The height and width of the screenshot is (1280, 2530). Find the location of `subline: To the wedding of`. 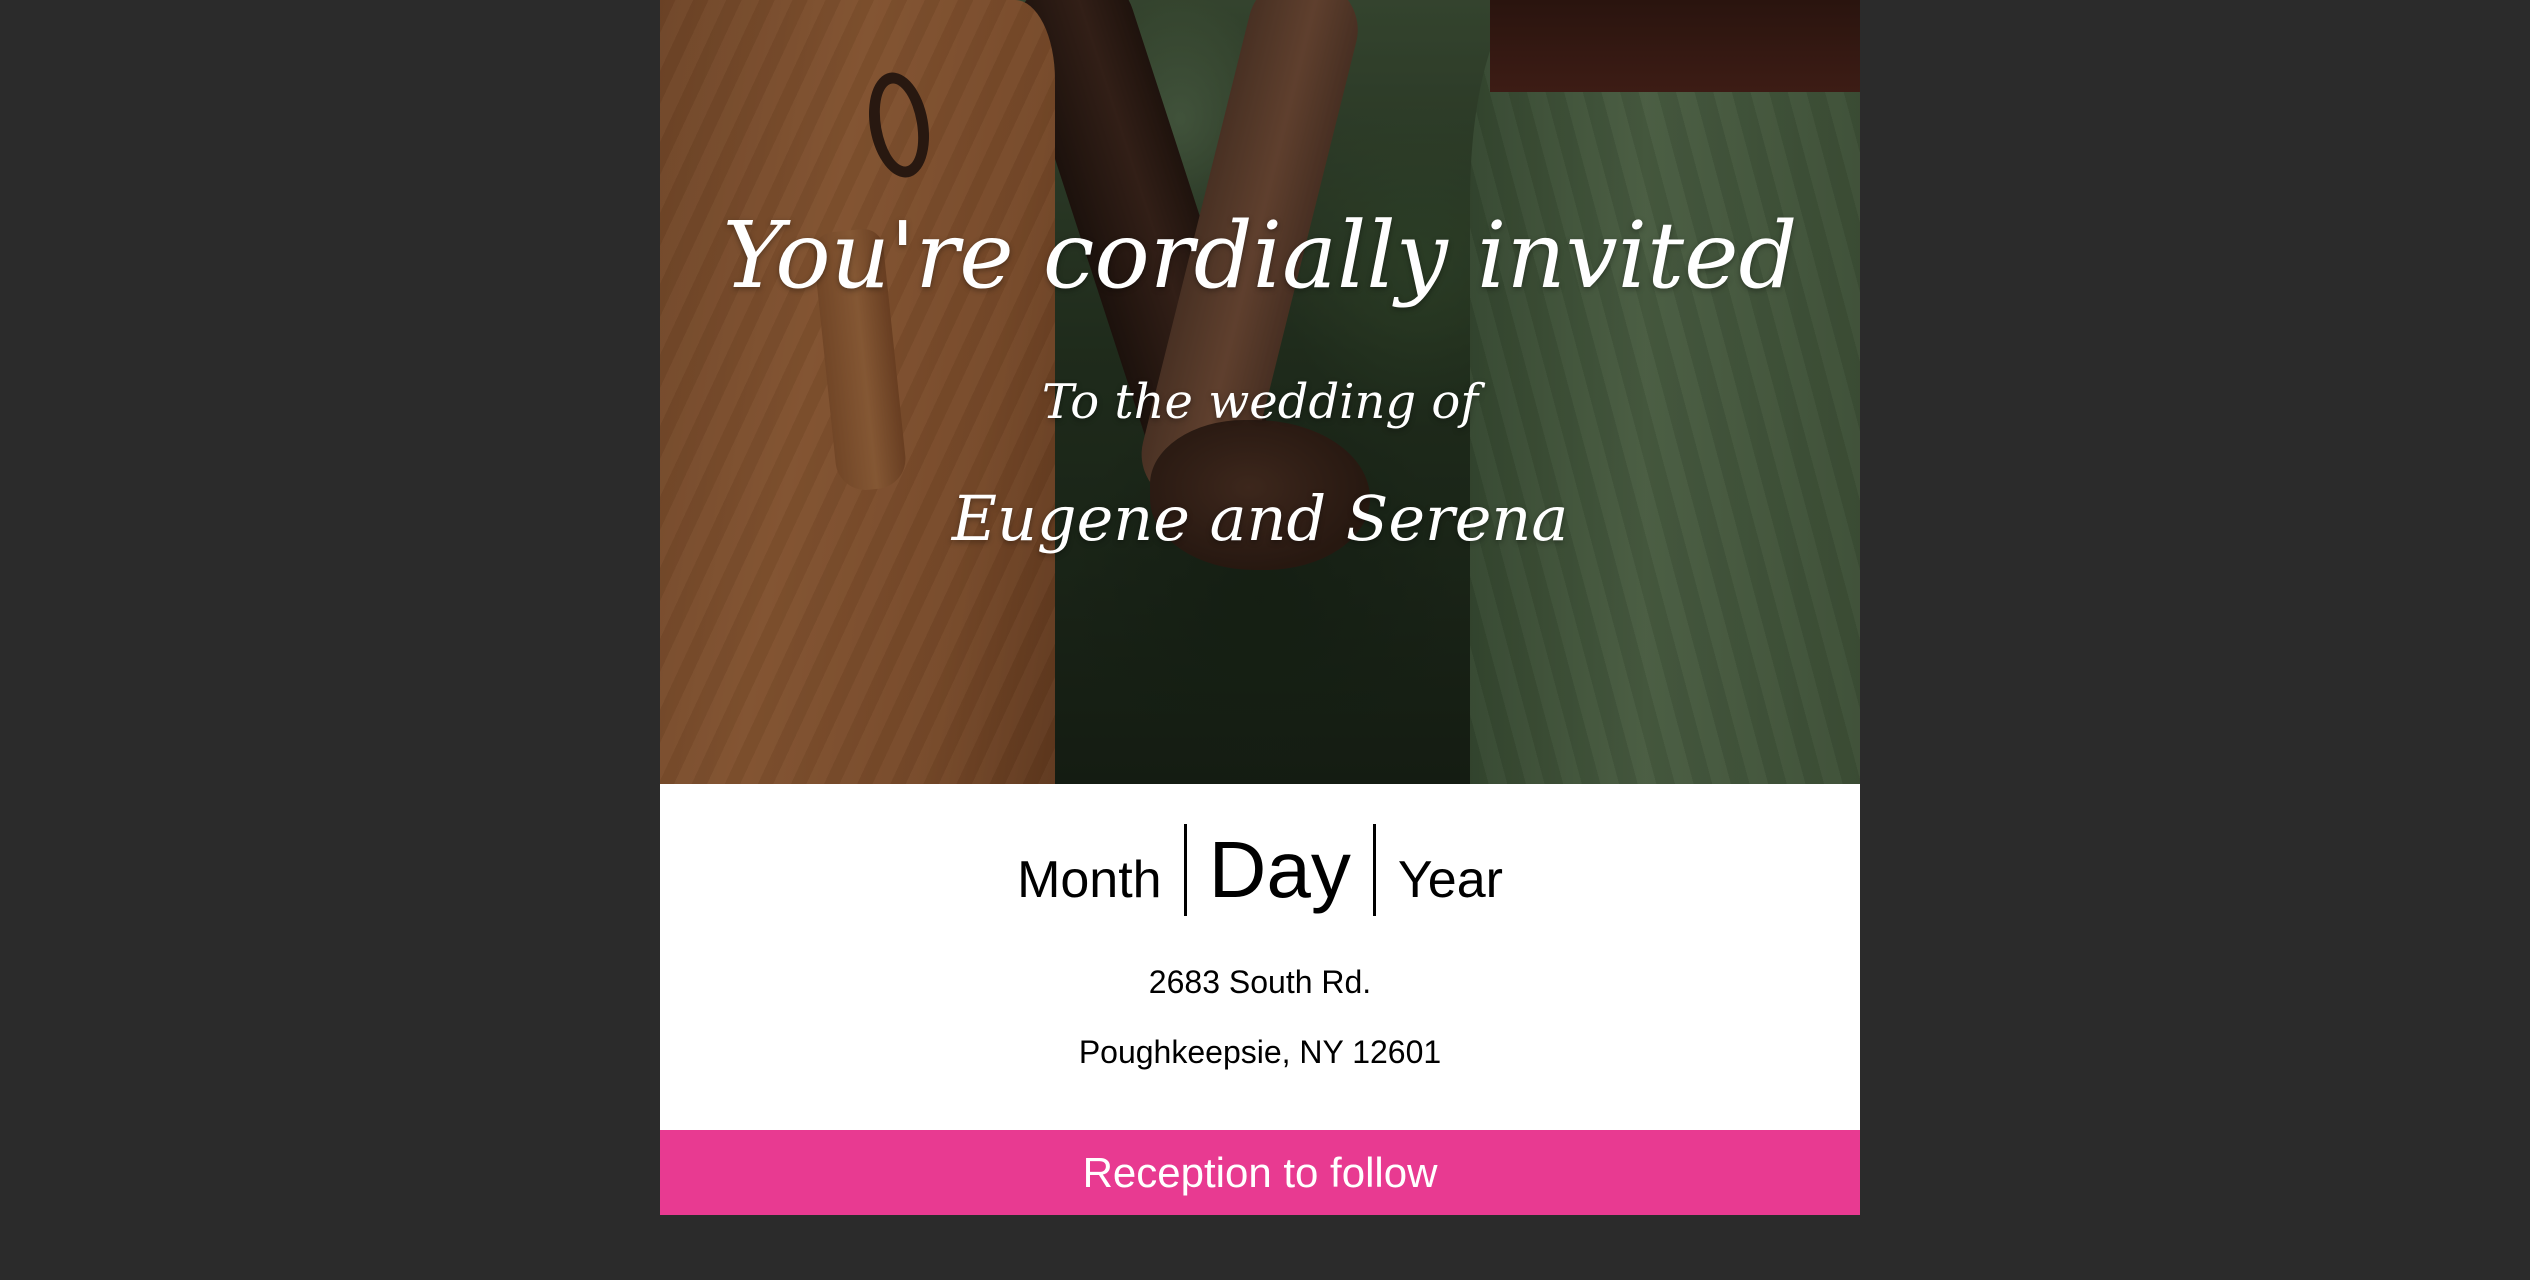

subline: To the wedding of is located at coordinates (1260, 402).